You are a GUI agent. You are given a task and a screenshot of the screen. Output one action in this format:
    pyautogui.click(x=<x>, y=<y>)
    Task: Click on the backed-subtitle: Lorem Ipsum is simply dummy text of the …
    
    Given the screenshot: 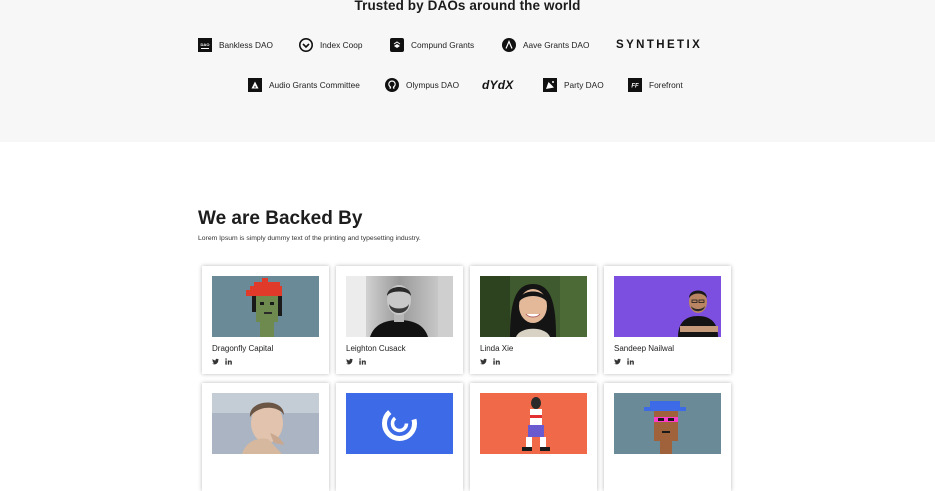 What is the action you would take?
    pyautogui.click(x=309, y=238)
    